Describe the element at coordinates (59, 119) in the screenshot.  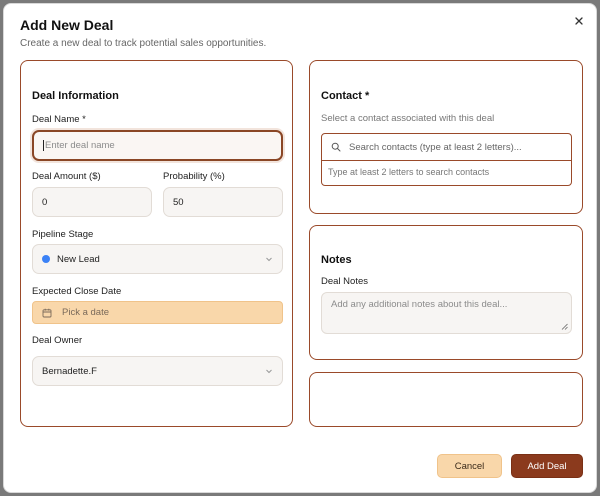
I see `deal-name-label: Deal Name *` at that location.